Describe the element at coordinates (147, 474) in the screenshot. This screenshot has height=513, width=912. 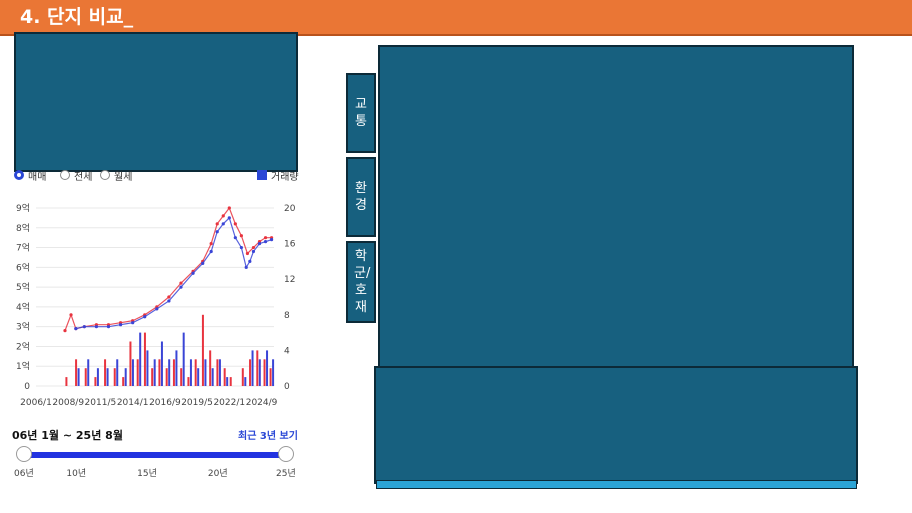
I see `range-tick-label: 15년` at that location.